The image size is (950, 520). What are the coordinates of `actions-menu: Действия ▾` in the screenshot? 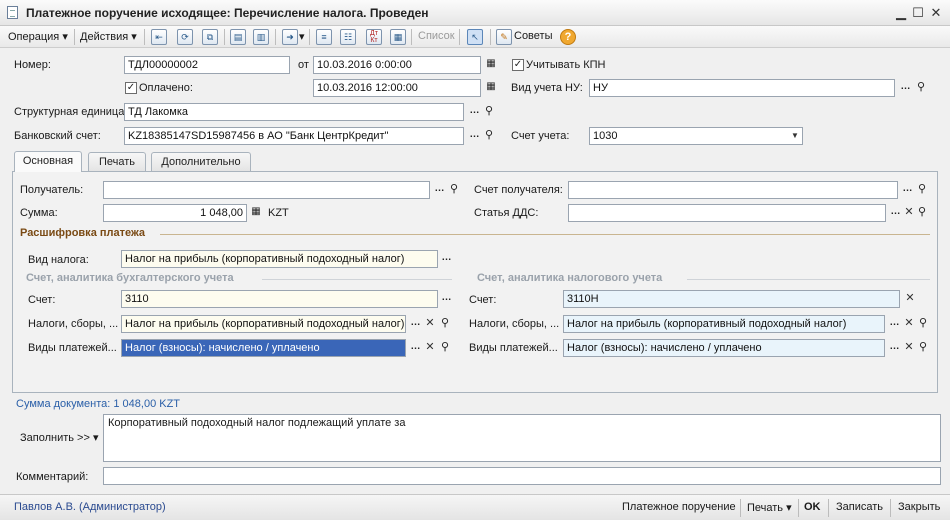 It's located at (108, 36).